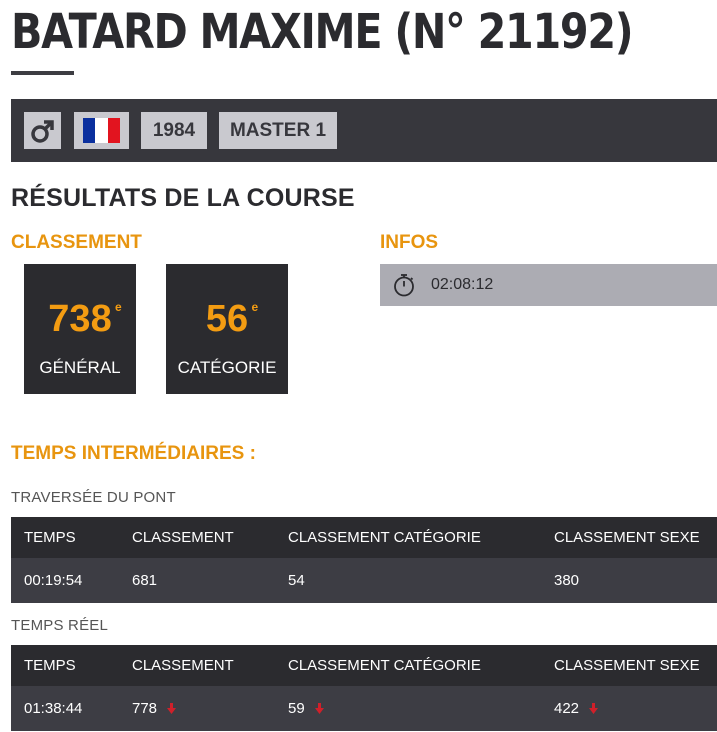 This screenshot has width=717, height=732. I want to click on flag-stripe-red, so click(113, 130).